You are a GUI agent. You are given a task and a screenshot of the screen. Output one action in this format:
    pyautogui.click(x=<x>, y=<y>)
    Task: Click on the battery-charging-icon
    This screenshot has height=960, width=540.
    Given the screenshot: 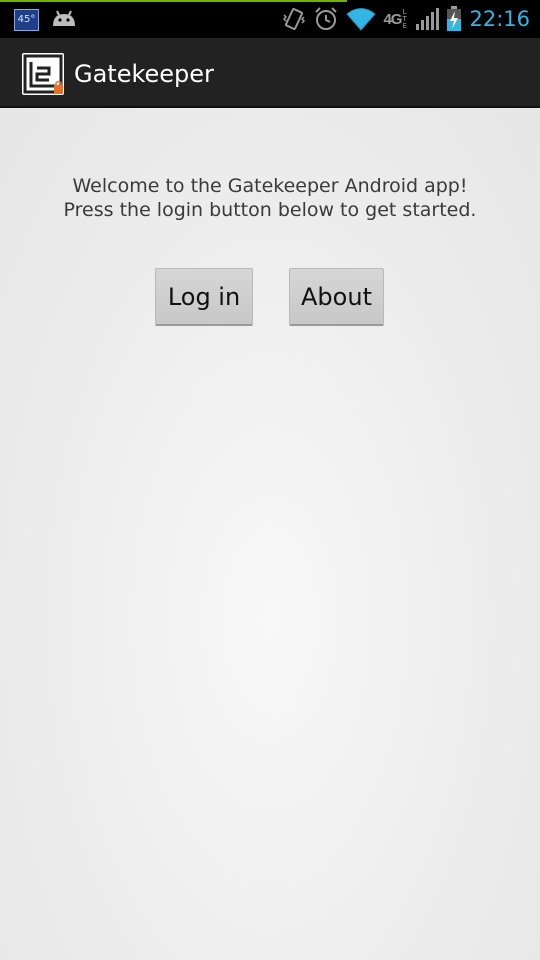 What is the action you would take?
    pyautogui.click(x=454, y=19)
    